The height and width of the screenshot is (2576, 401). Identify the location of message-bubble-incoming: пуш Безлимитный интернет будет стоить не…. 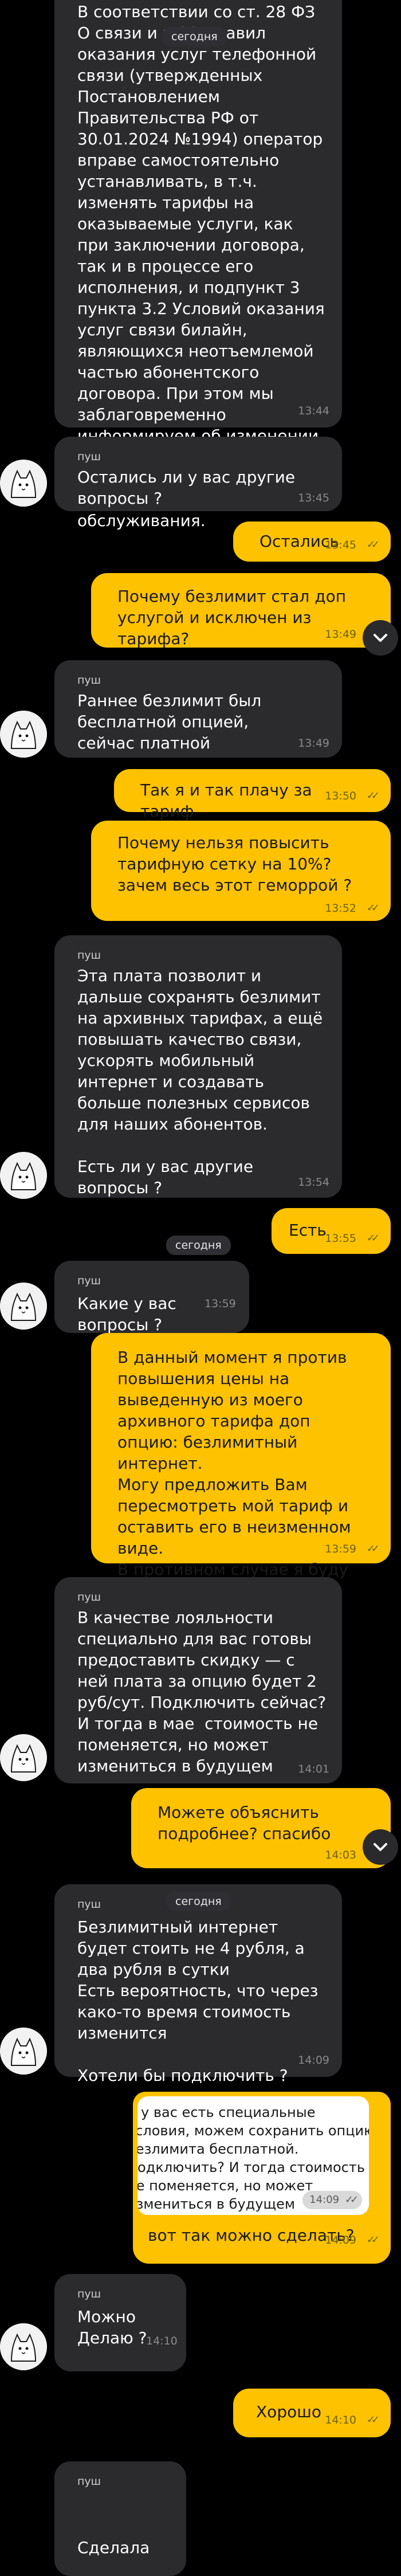
(198, 1984).